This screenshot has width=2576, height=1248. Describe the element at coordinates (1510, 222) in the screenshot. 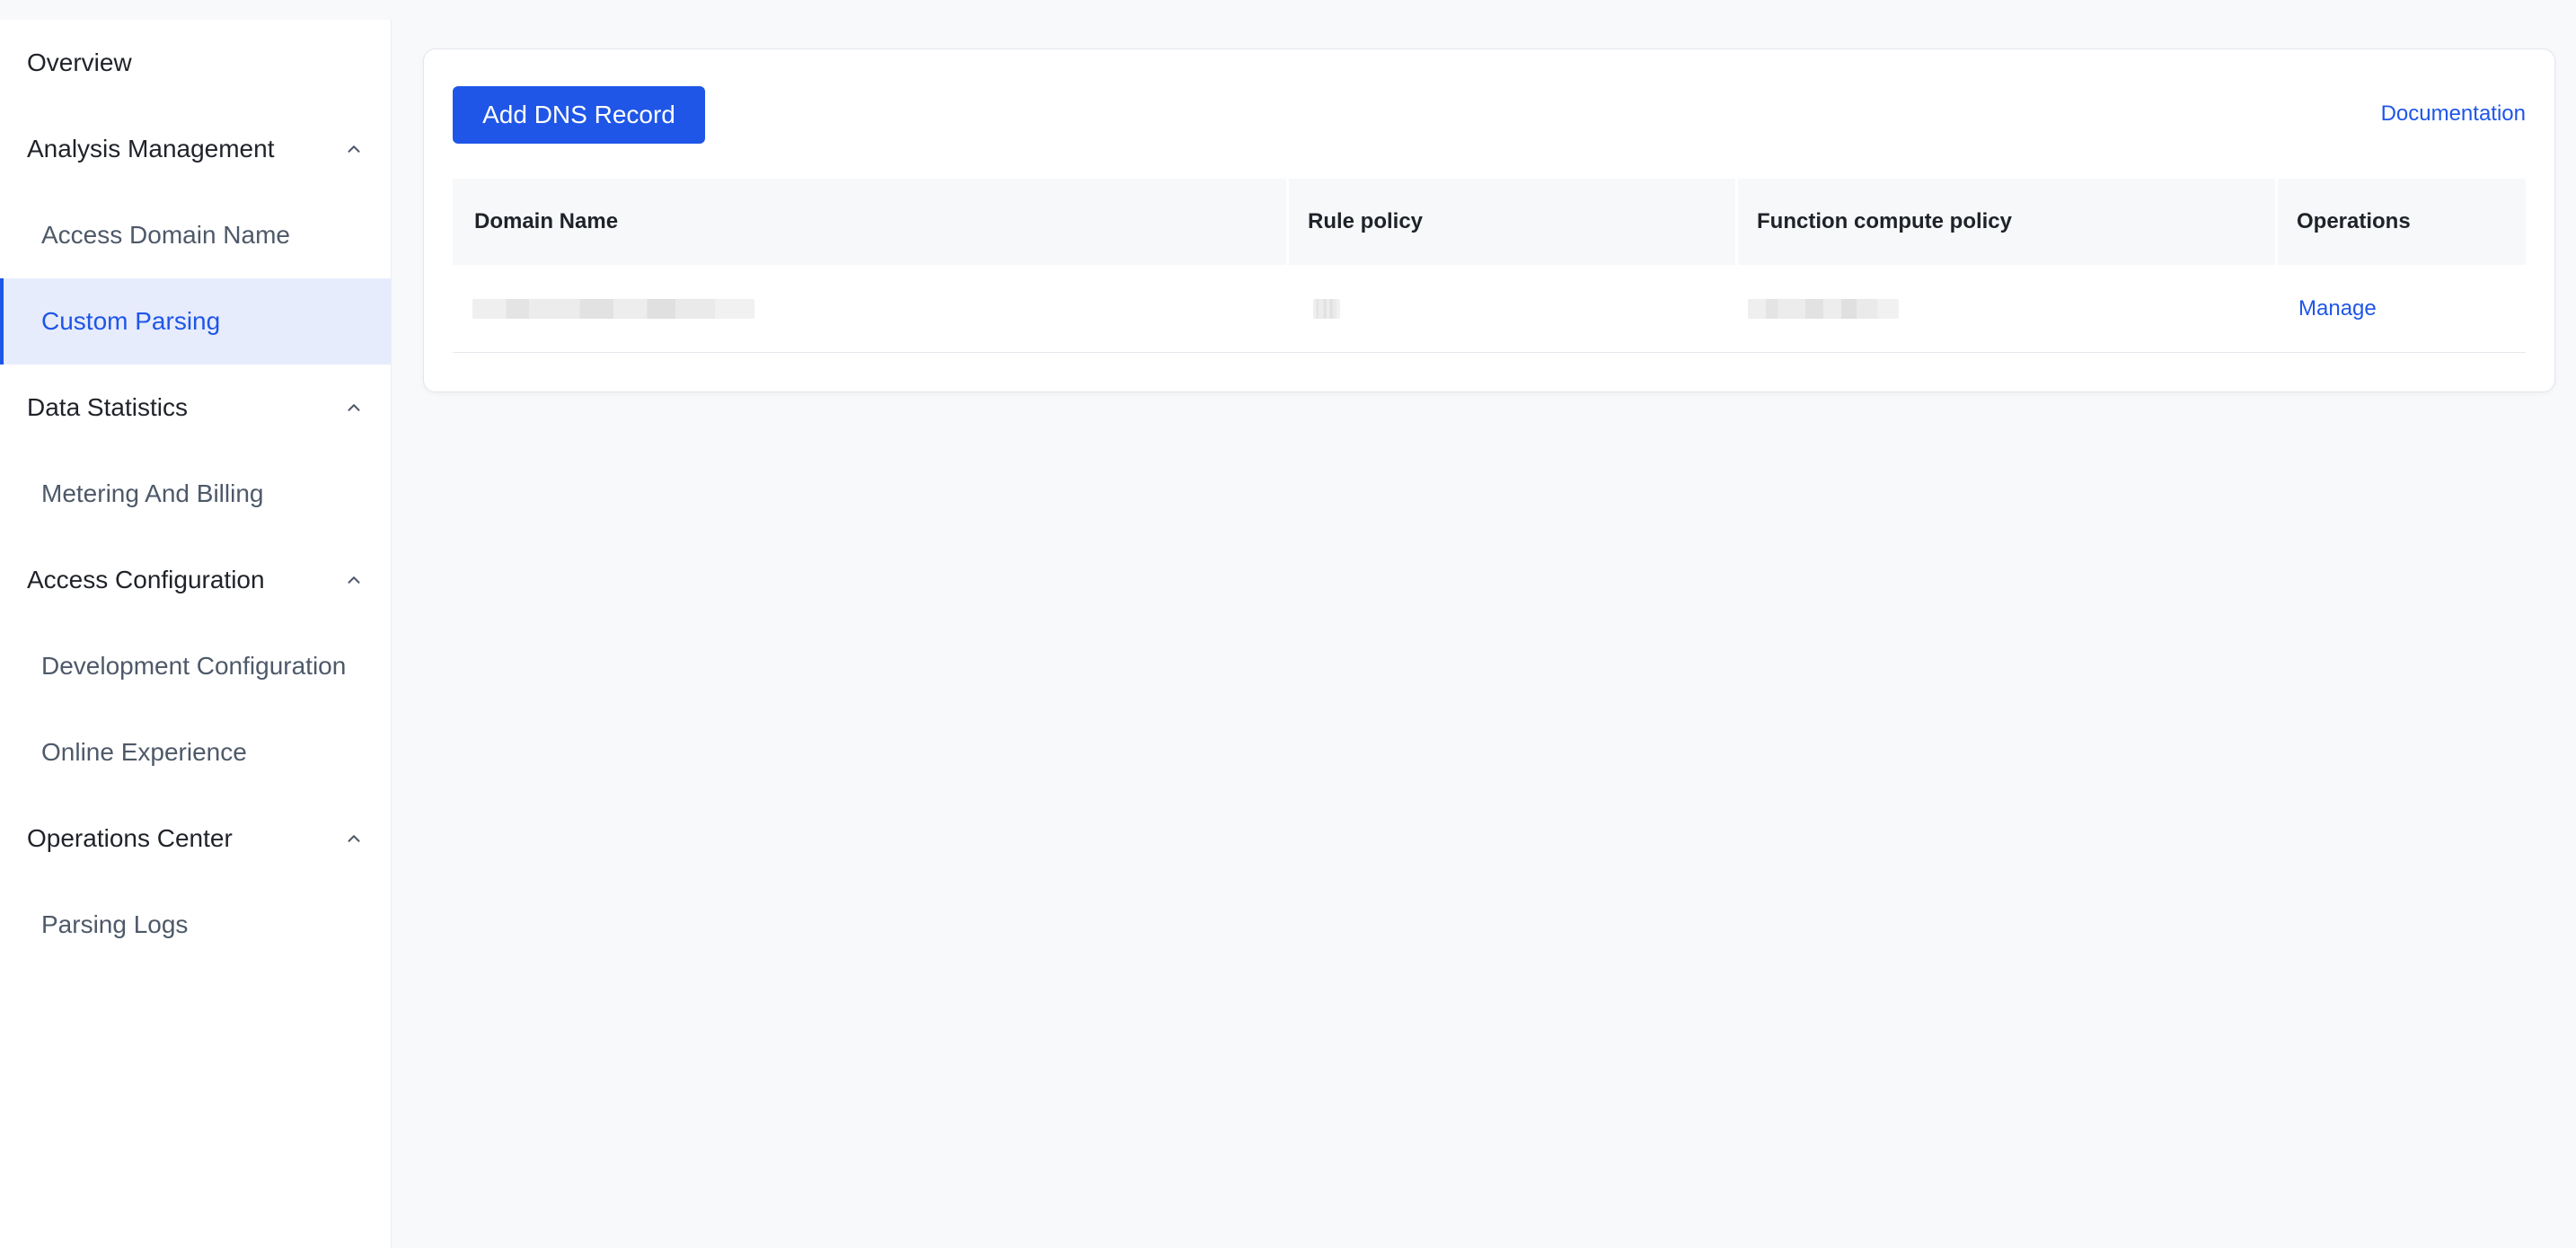

I see `column-header-rule-policy: Rule policy` at that location.